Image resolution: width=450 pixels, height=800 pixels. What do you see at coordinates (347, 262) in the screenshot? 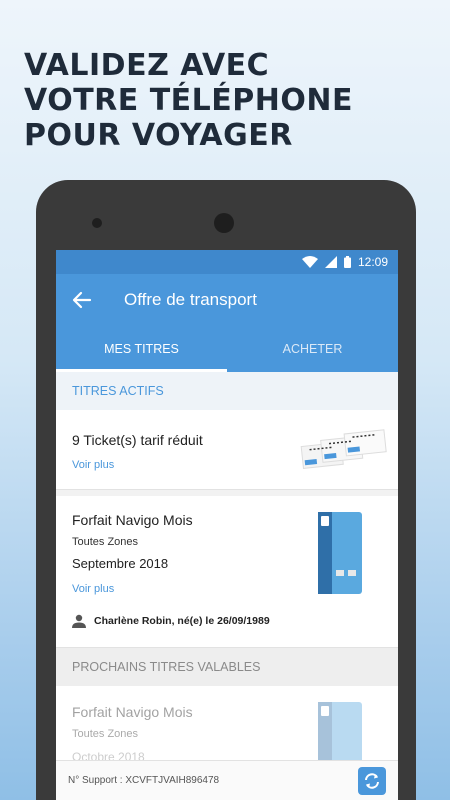
I see `battery-icon` at bounding box center [347, 262].